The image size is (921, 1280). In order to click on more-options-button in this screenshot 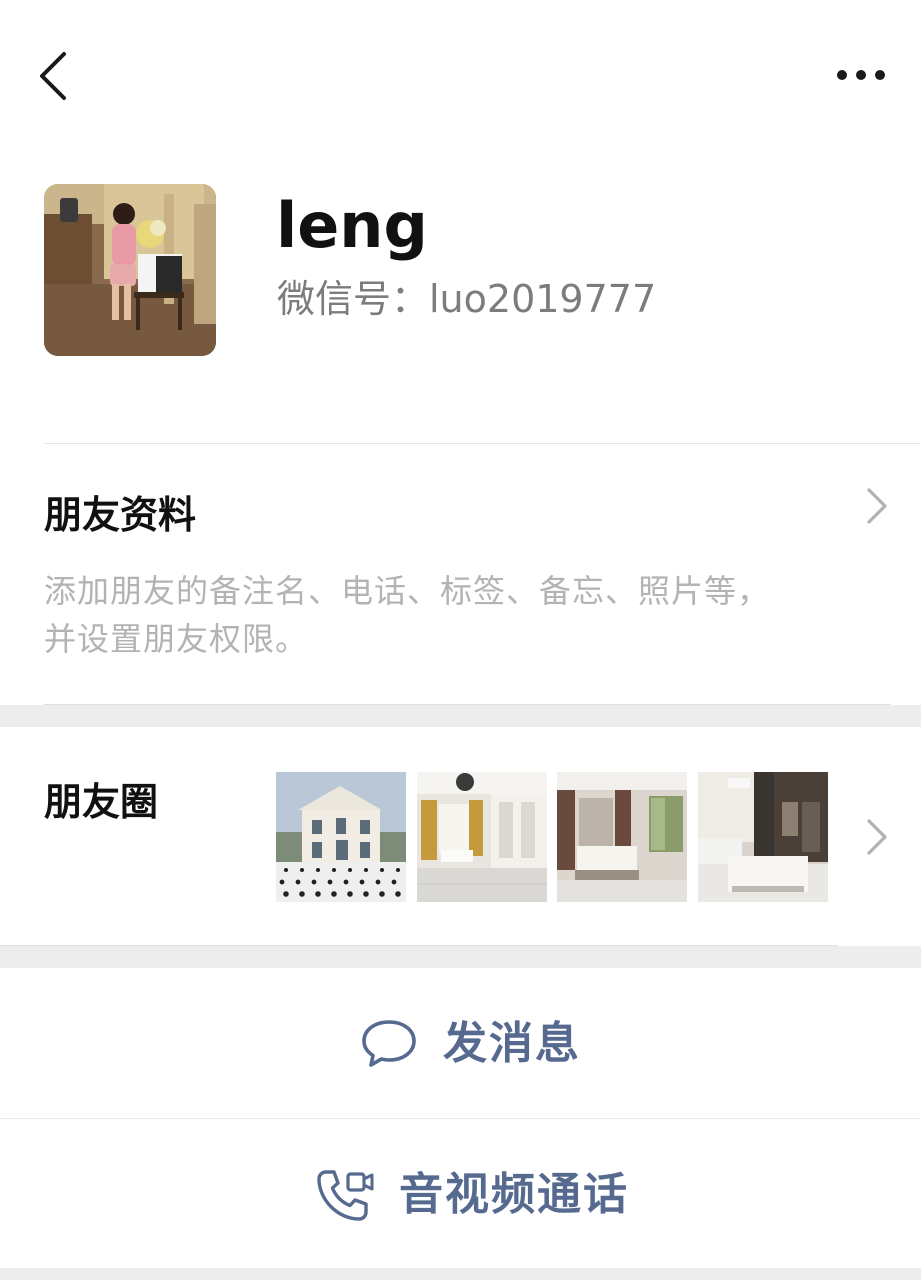, I will do `click(861, 75)`.